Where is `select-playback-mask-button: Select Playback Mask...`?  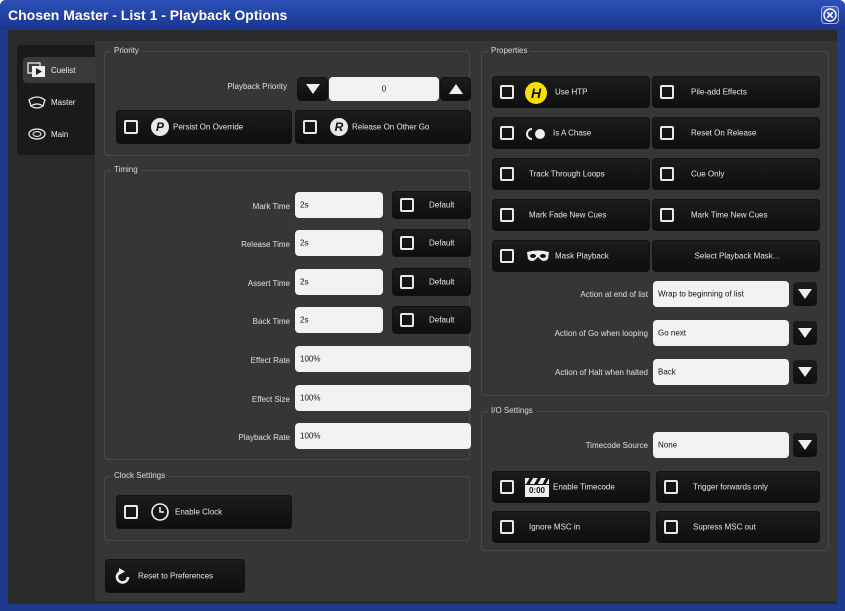
select-playback-mask-button: Select Playback Mask... is located at coordinates (736, 256).